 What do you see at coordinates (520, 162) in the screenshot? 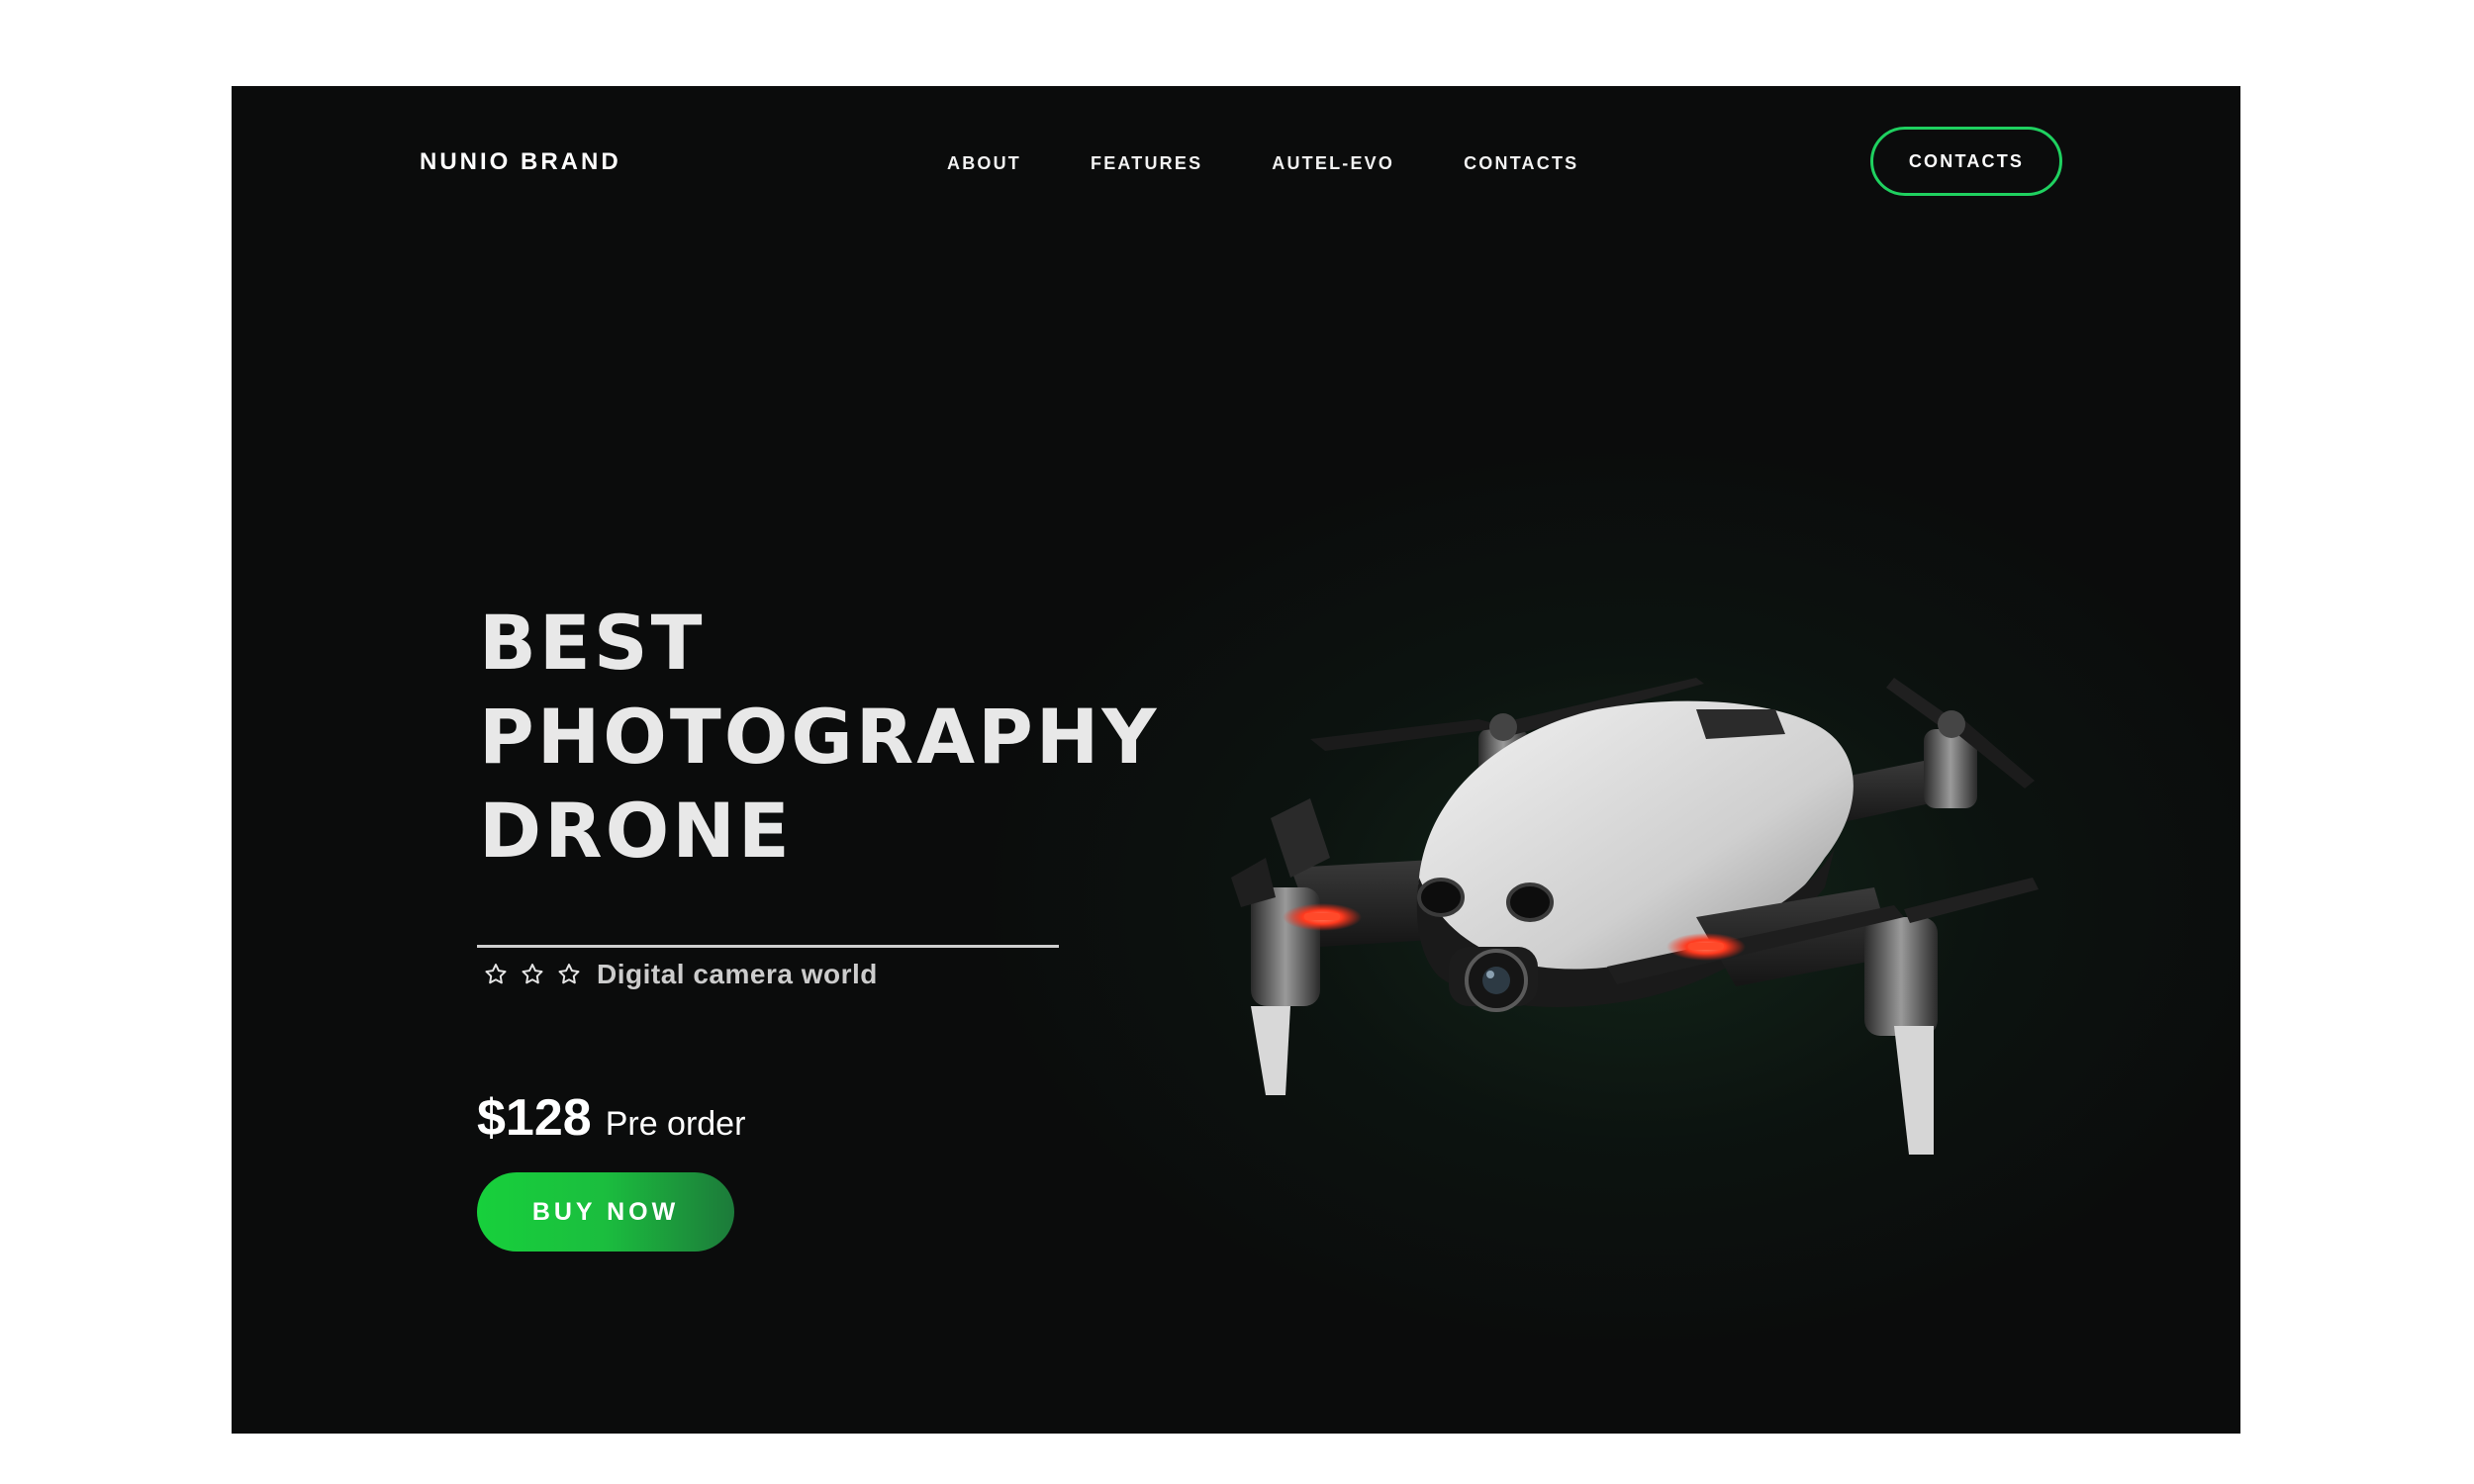
I see `brand-logo: NUNIO BRAND` at bounding box center [520, 162].